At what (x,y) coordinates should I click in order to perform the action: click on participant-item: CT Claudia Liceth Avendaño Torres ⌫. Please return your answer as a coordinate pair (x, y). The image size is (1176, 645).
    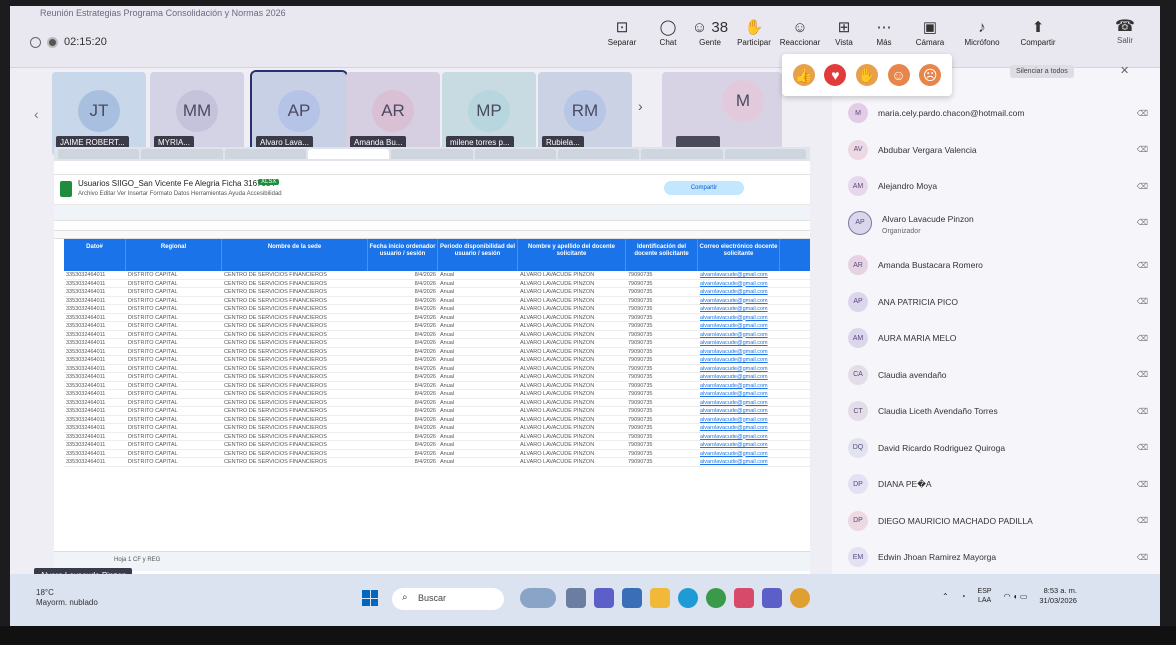
    Looking at the image, I should click on (998, 411).